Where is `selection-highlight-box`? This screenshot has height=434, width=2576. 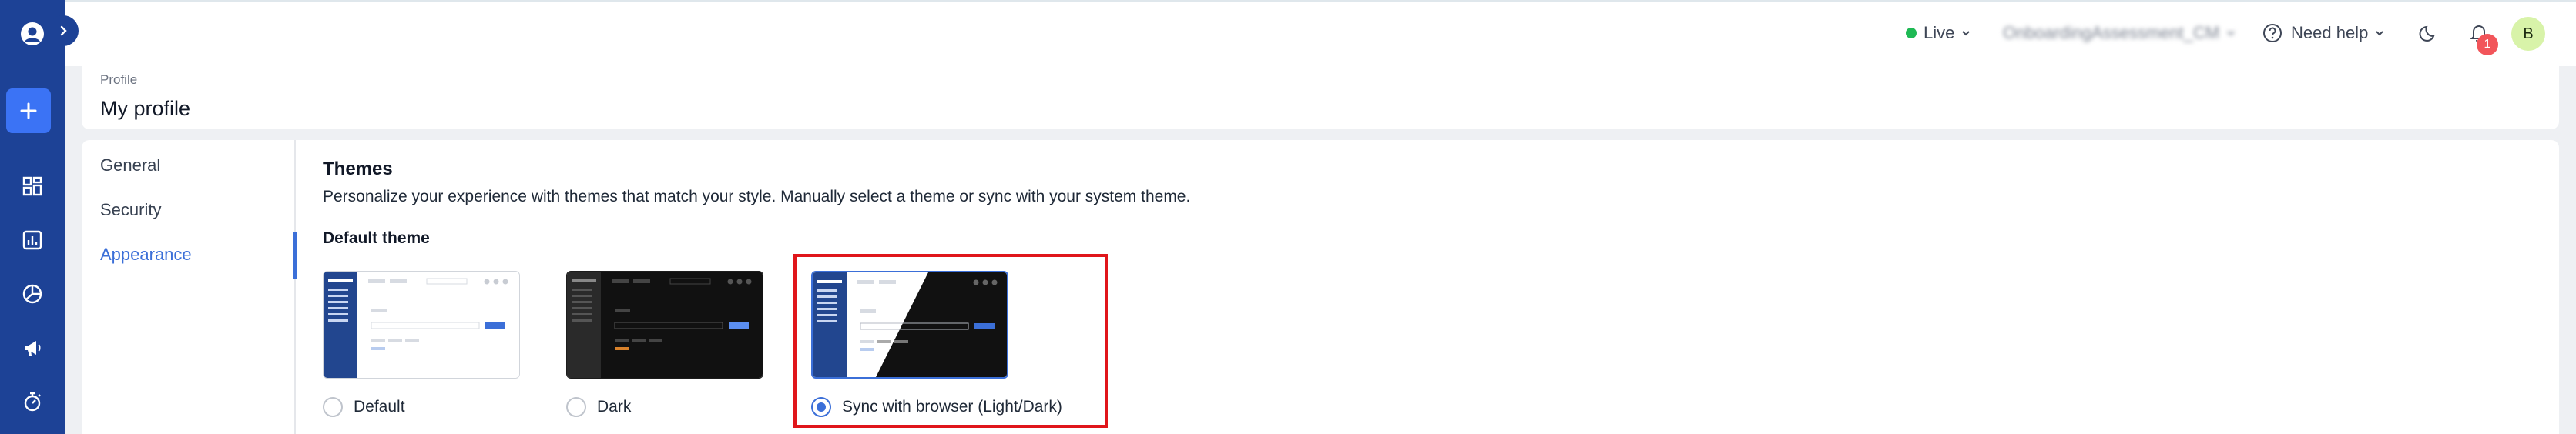
selection-highlight-box is located at coordinates (950, 341).